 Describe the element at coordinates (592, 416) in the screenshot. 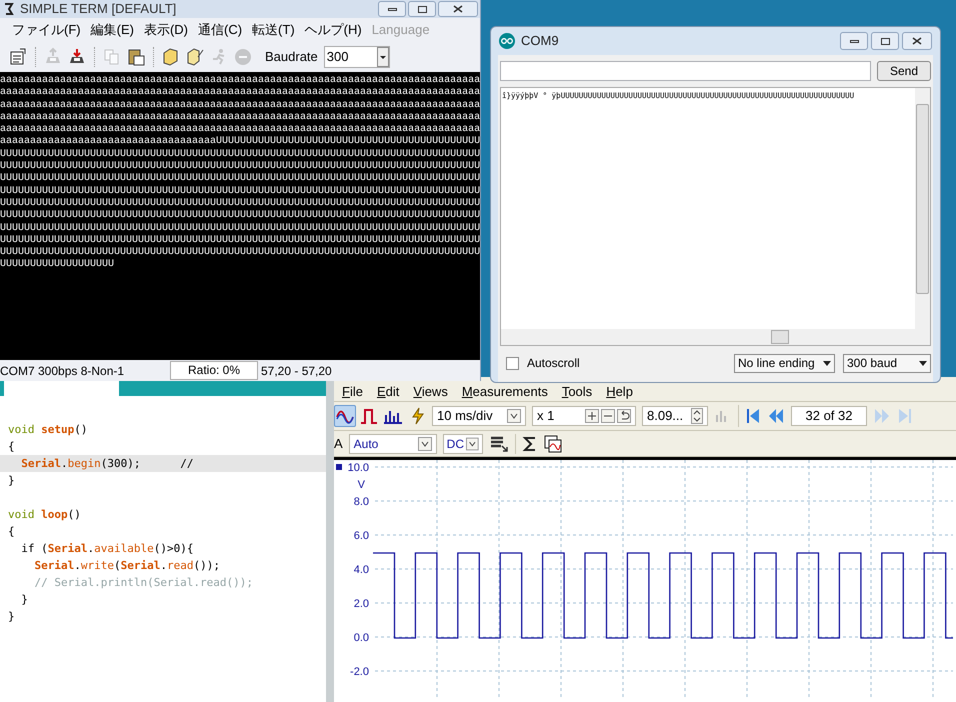

I see `plus-icon` at that location.